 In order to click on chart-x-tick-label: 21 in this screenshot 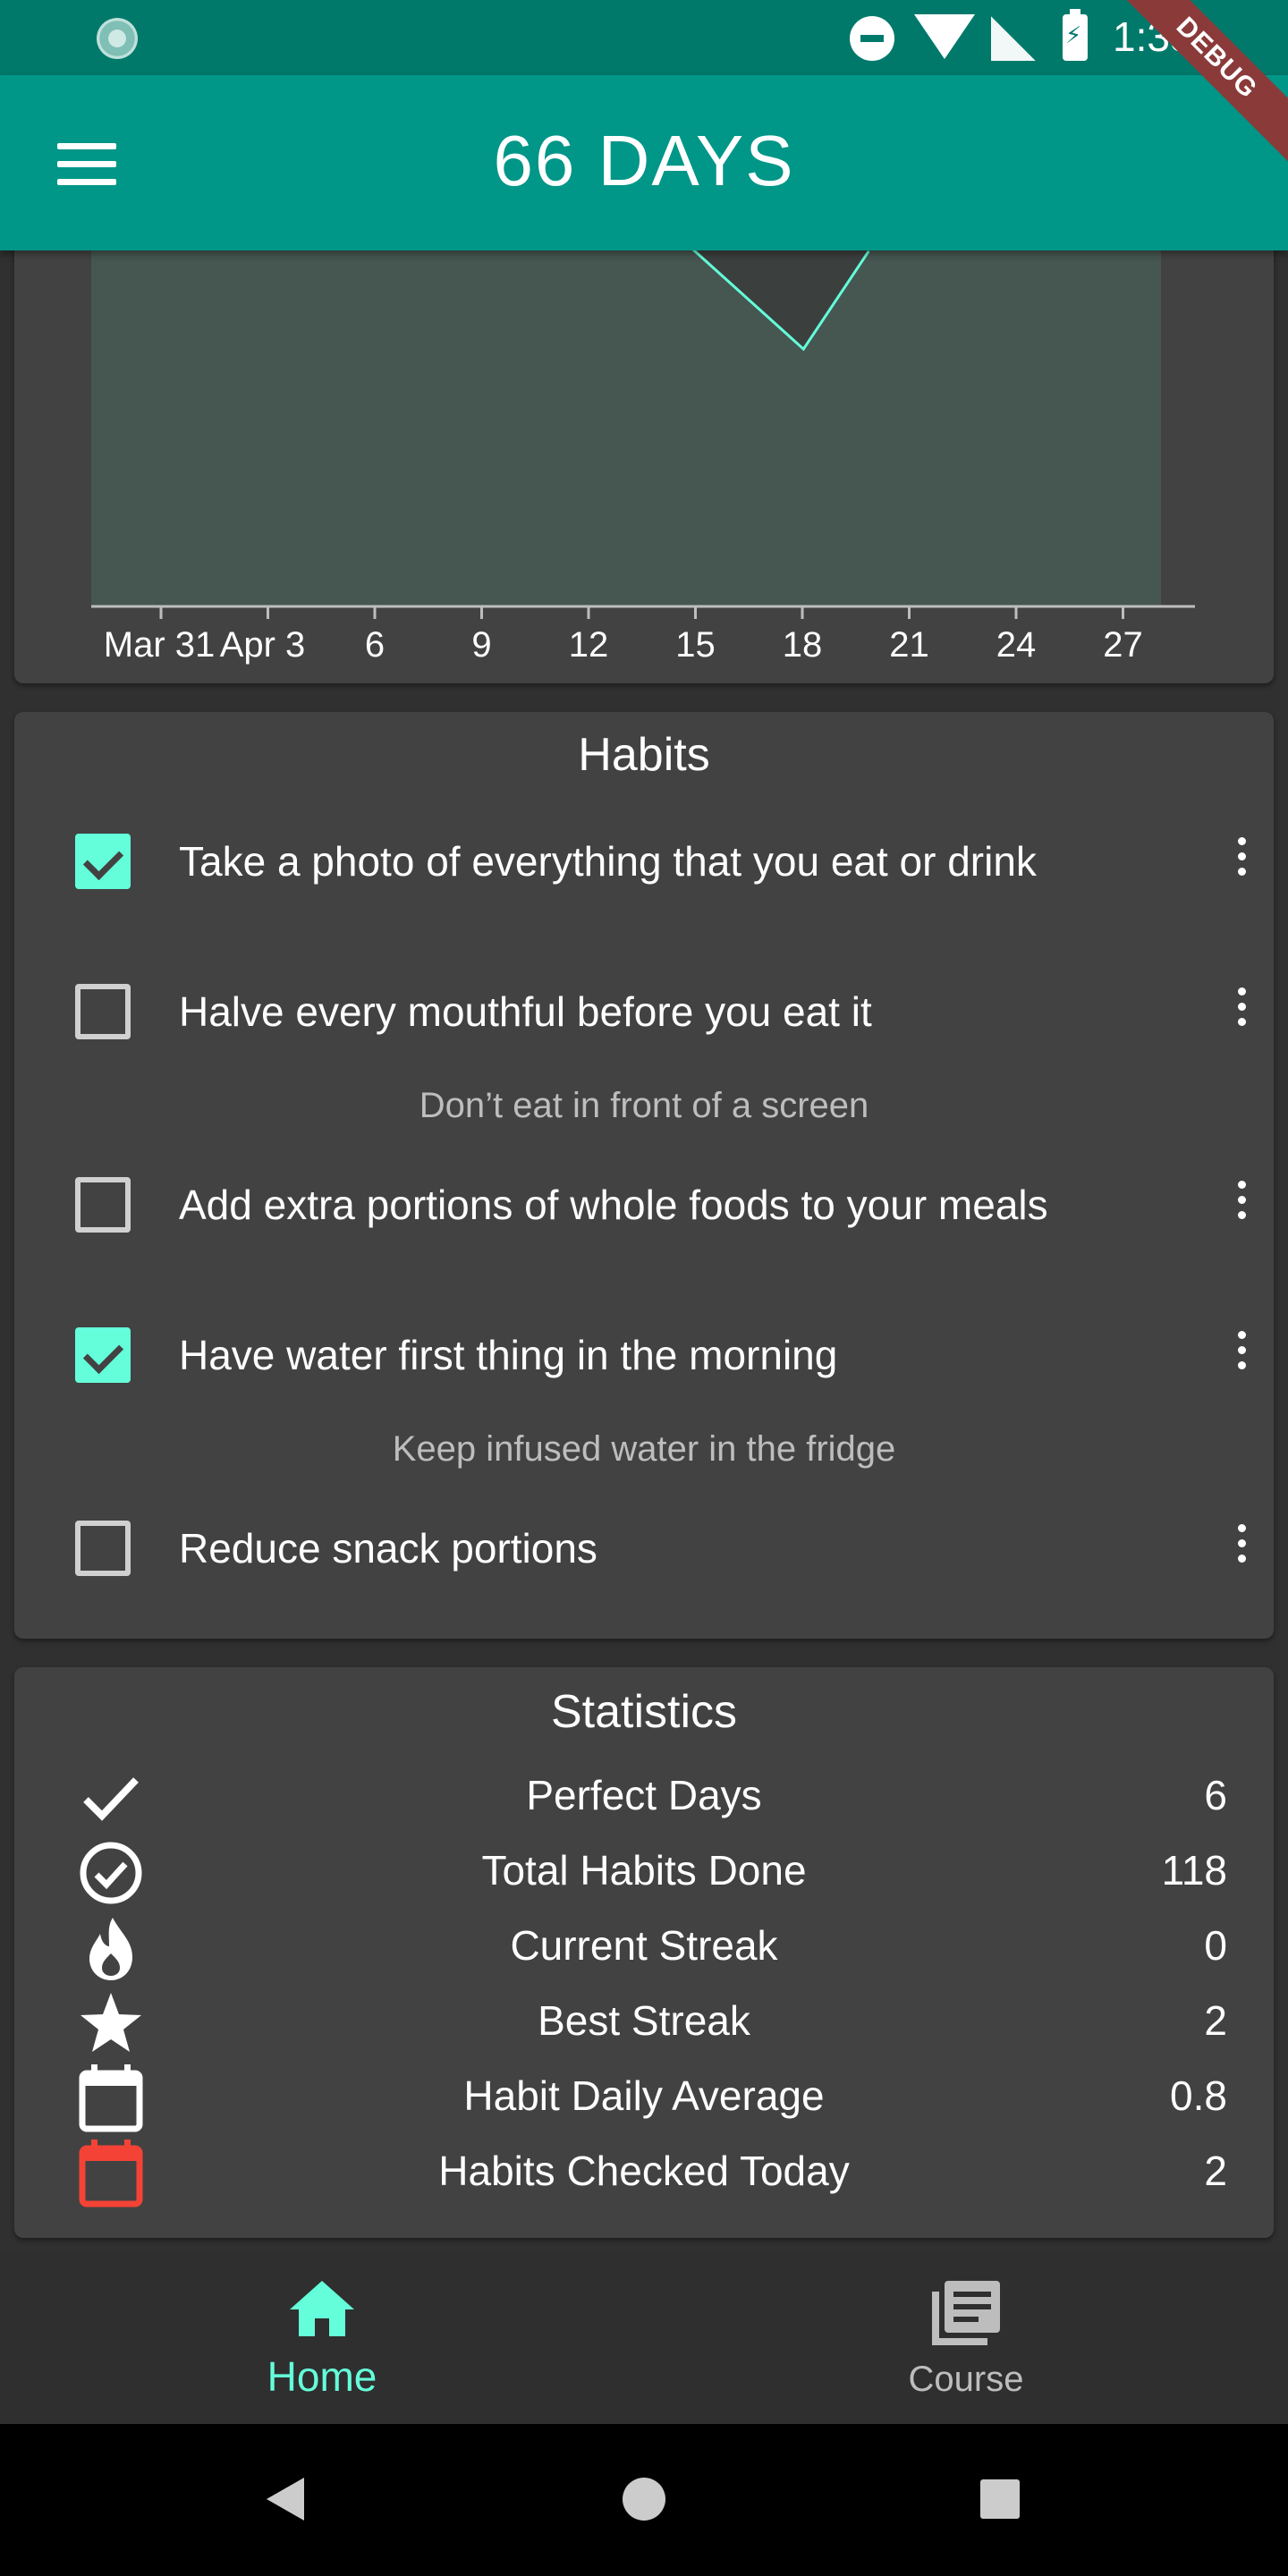, I will do `click(909, 645)`.